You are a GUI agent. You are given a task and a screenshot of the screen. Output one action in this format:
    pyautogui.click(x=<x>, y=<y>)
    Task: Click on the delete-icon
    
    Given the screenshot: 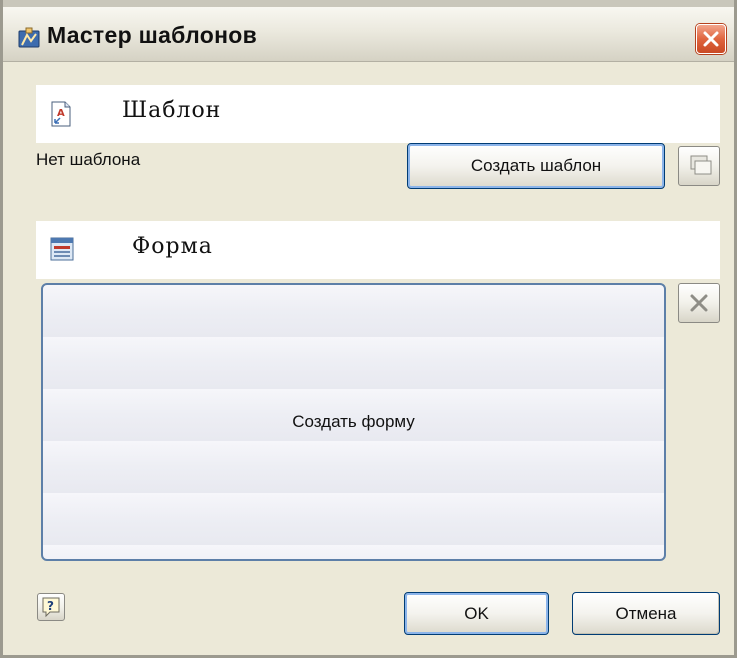 What is the action you would take?
    pyautogui.click(x=699, y=303)
    